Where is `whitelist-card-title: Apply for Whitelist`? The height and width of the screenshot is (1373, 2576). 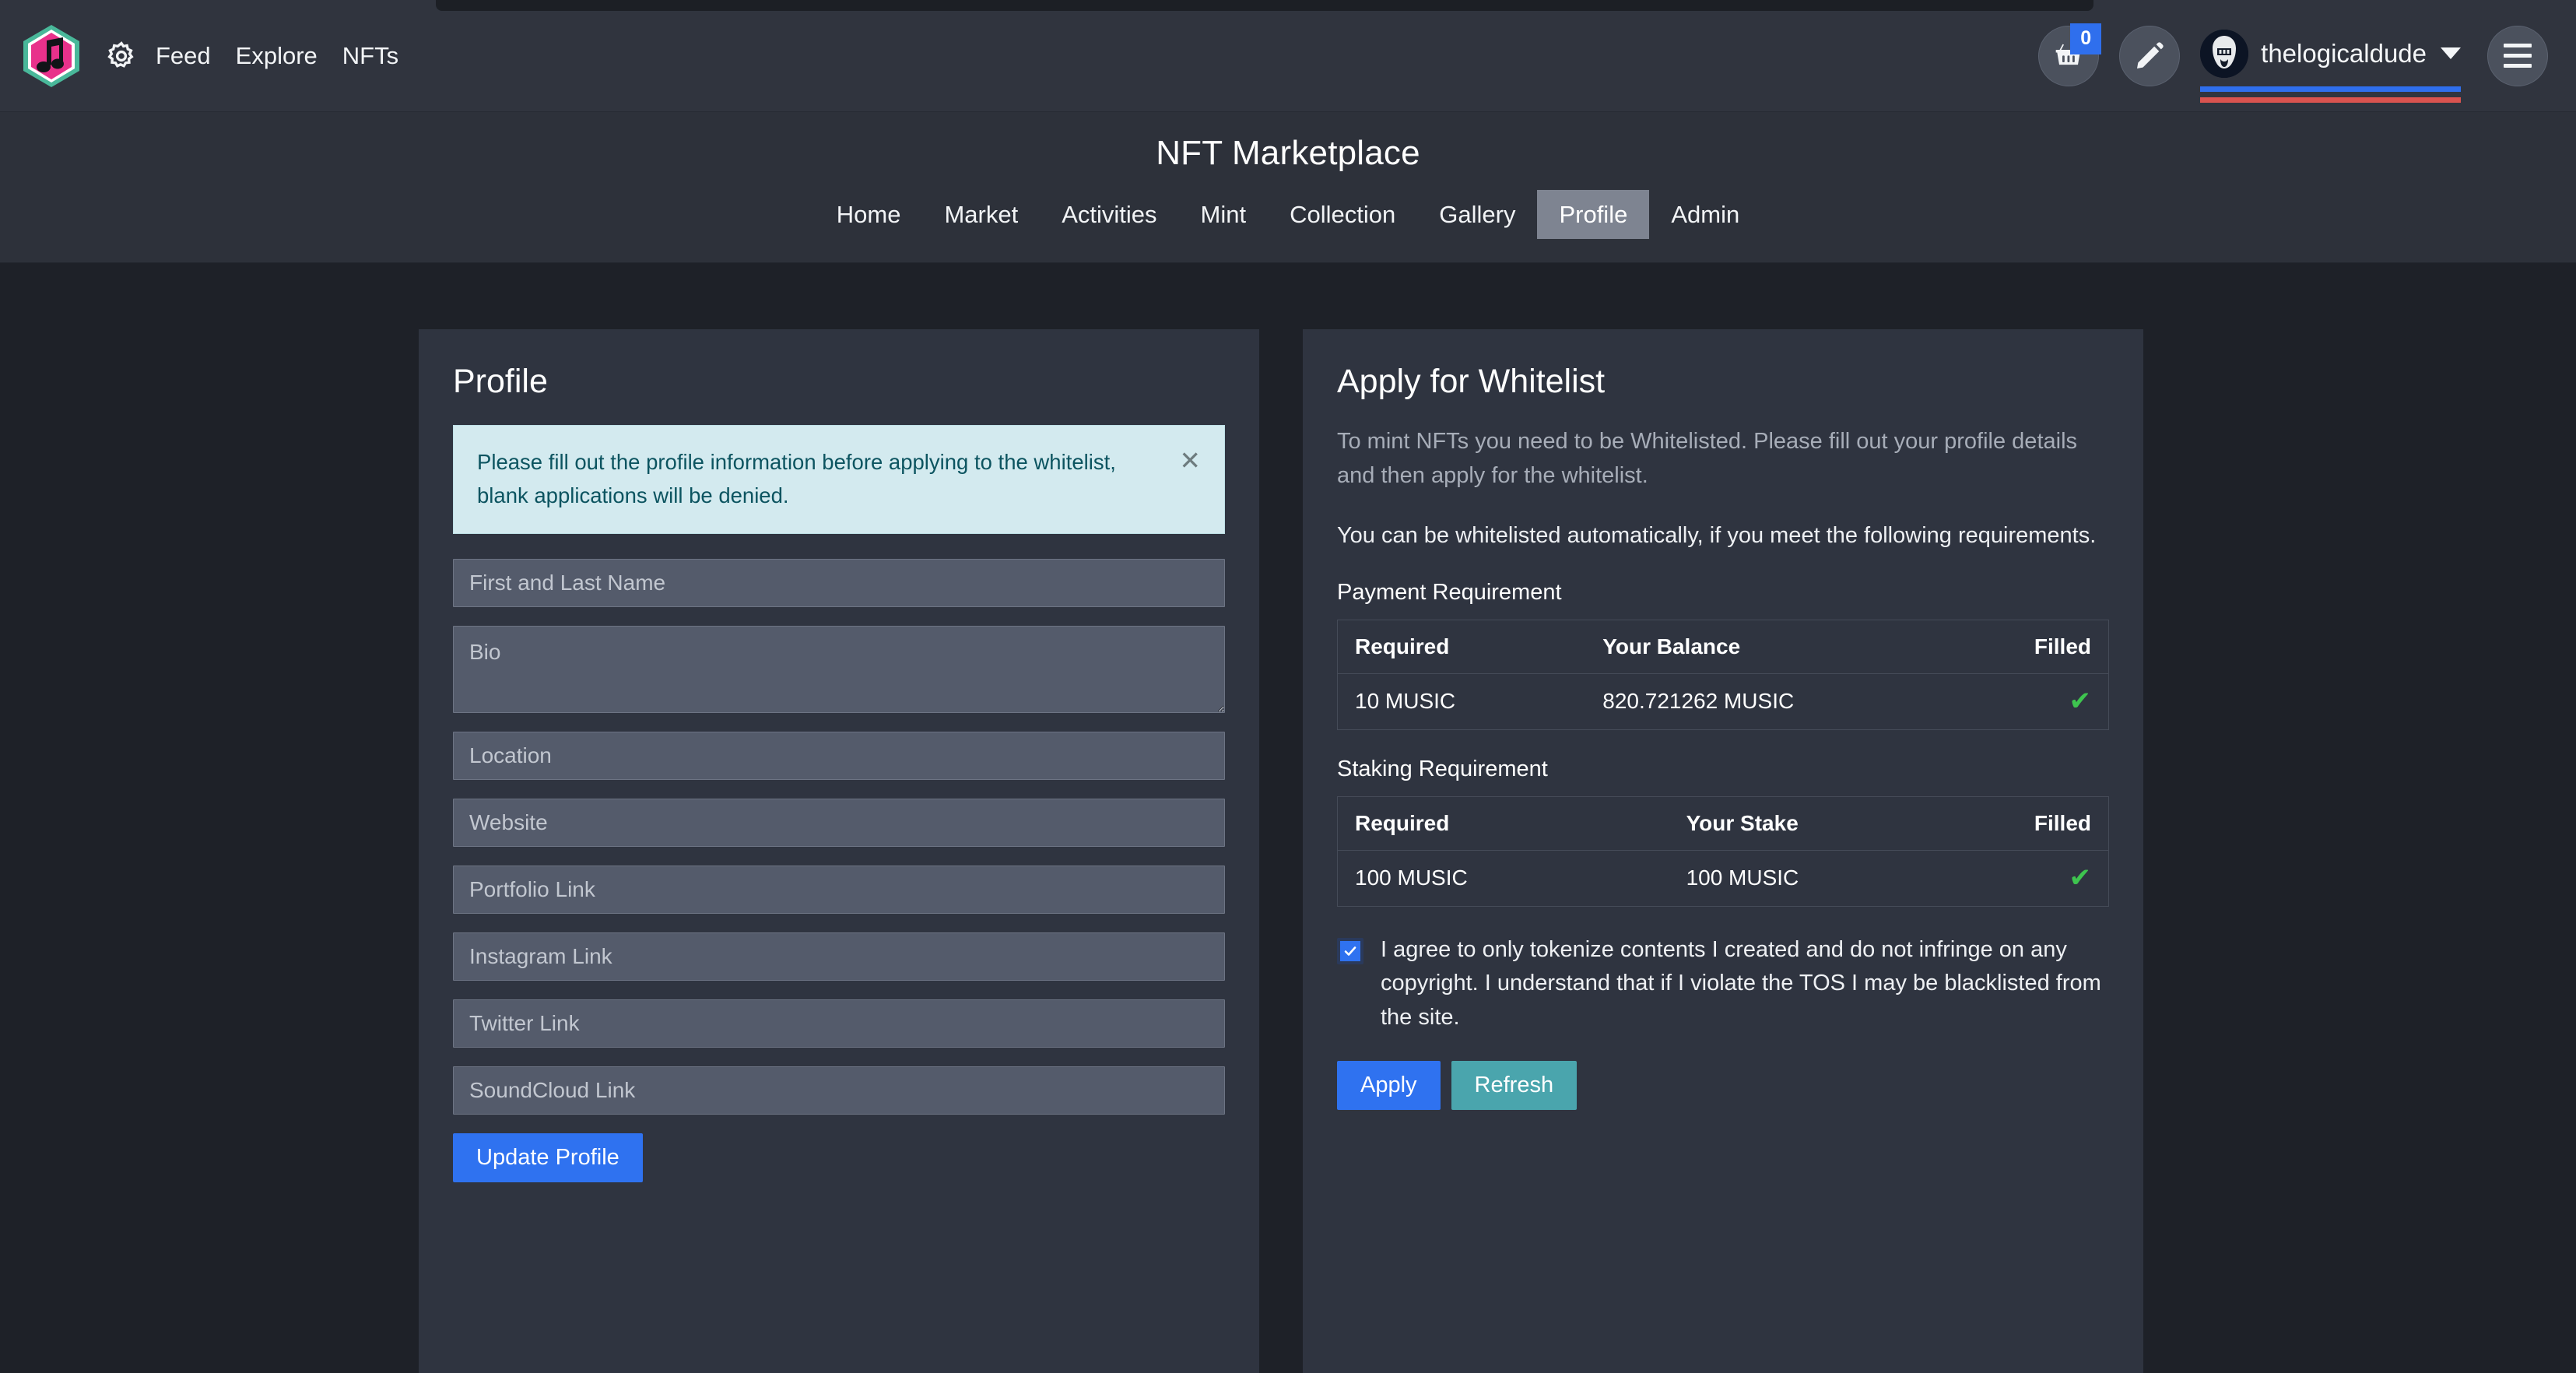 whitelist-card-title: Apply for Whitelist is located at coordinates (1472, 381).